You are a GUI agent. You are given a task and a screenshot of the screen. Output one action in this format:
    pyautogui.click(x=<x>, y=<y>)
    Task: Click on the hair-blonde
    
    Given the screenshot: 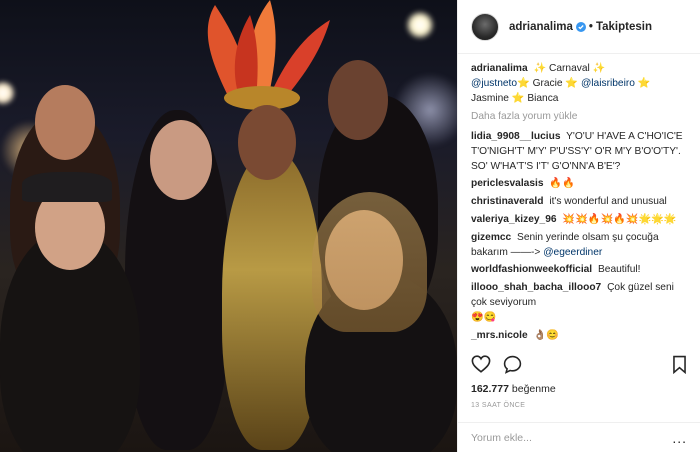 What is the action you would take?
    pyautogui.click(x=369, y=262)
    